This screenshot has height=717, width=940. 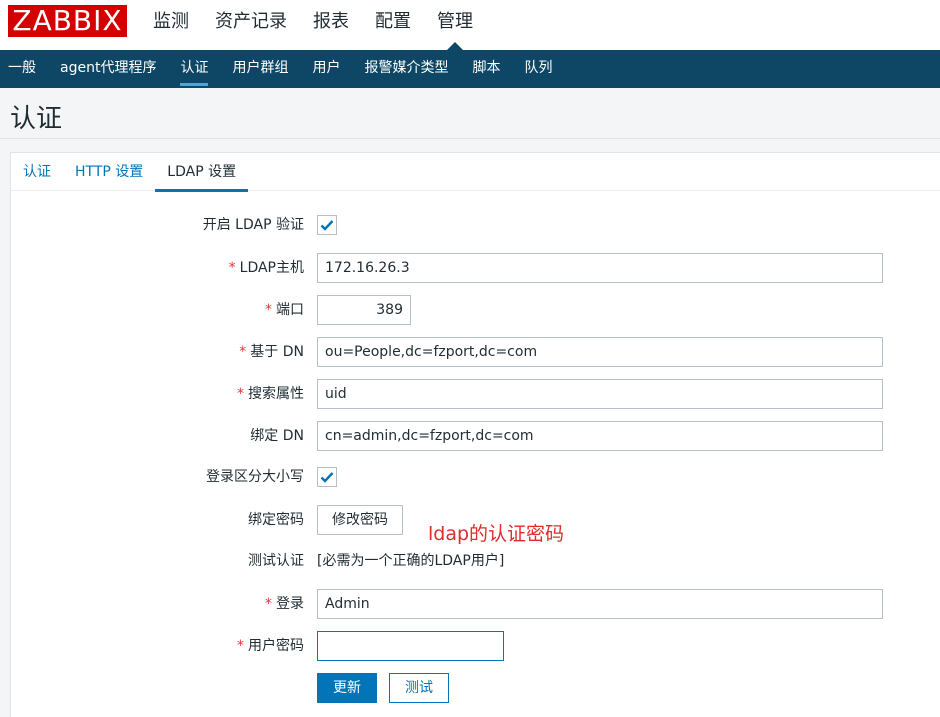 I want to click on main-menu-item-monitoring: 监测, so click(x=171, y=25).